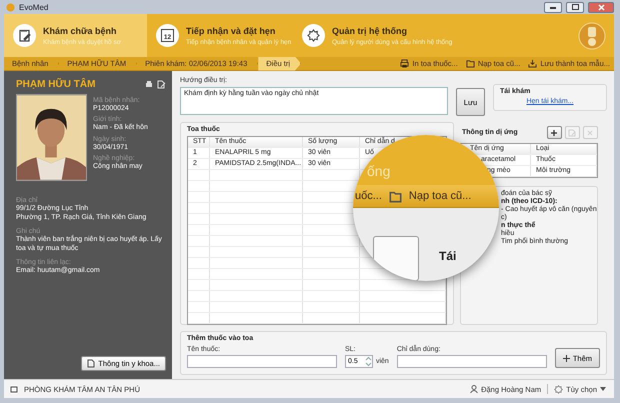  Describe the element at coordinates (566, 358) in the screenshot. I see `plus-icon` at that location.